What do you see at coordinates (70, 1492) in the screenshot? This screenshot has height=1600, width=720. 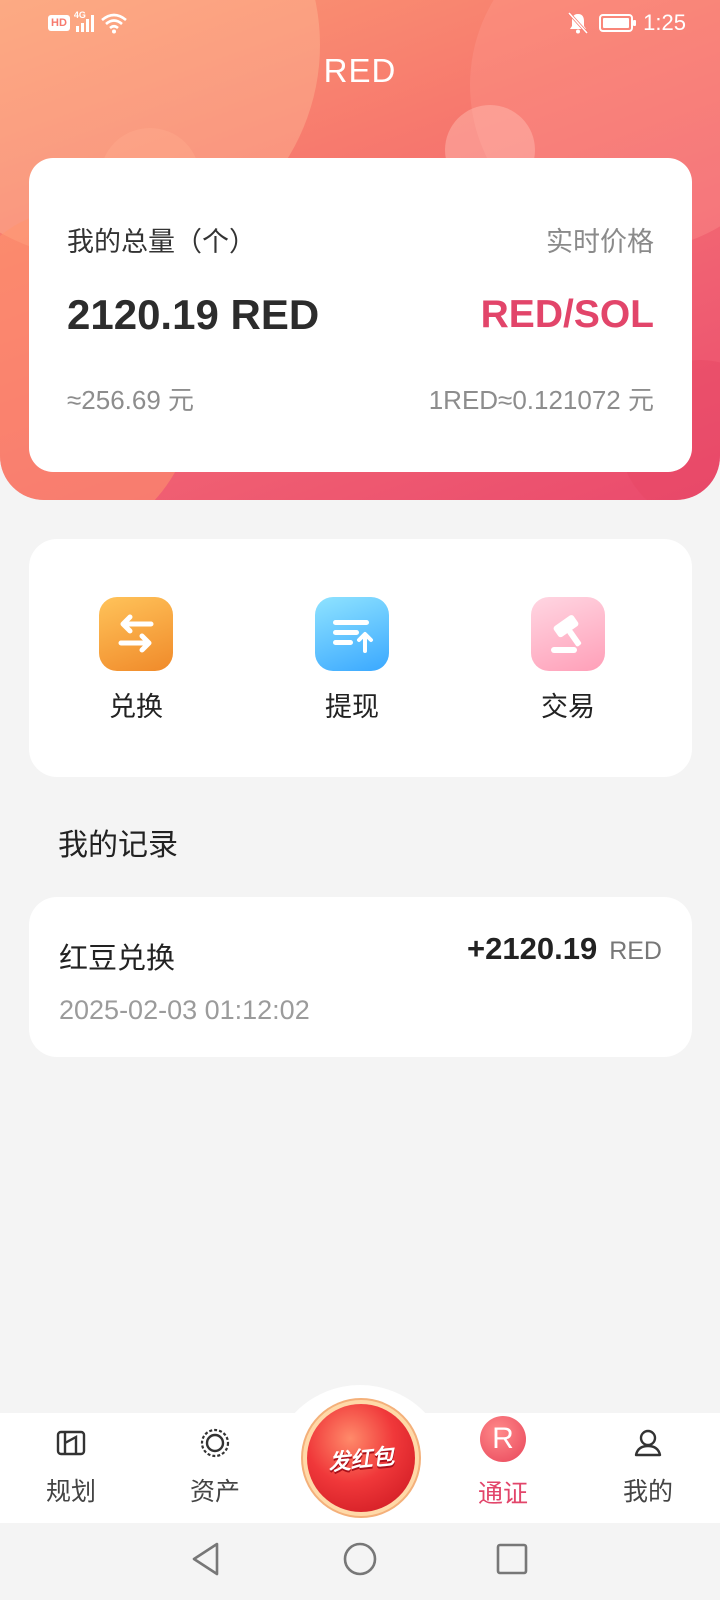 I see `tab-label: 规划` at bounding box center [70, 1492].